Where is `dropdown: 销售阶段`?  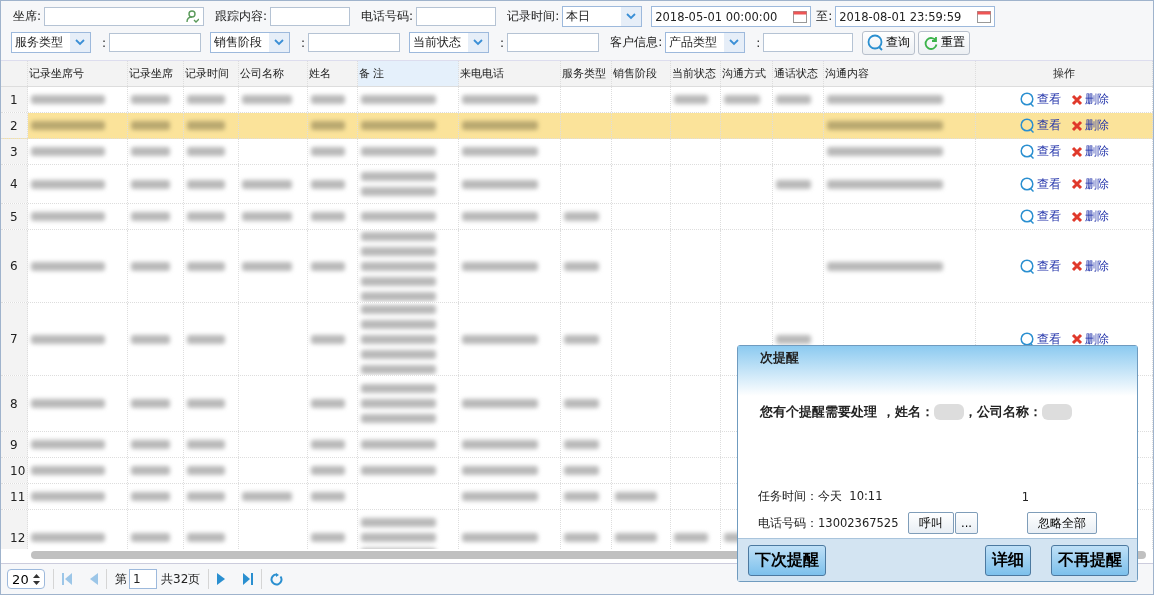 dropdown: 销售阶段 is located at coordinates (250, 42).